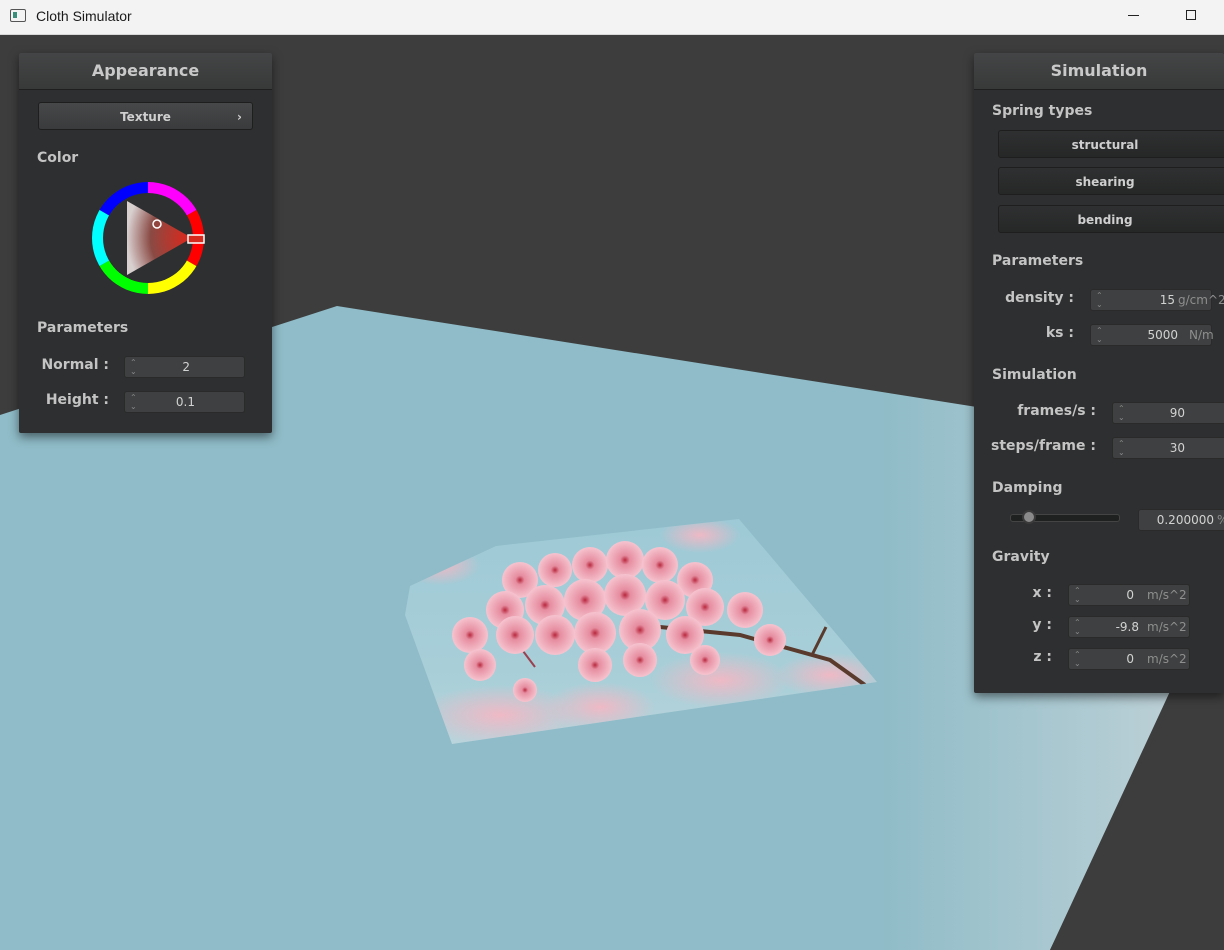  What do you see at coordinates (1034, 375) in the screenshot?
I see `simulation-section-label: Simulation` at bounding box center [1034, 375].